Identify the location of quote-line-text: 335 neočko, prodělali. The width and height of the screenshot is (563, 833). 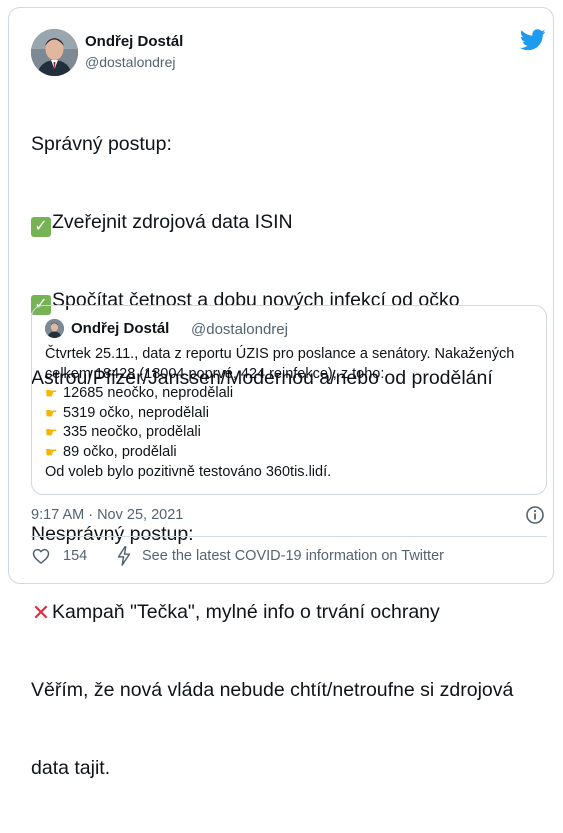
(132, 432).